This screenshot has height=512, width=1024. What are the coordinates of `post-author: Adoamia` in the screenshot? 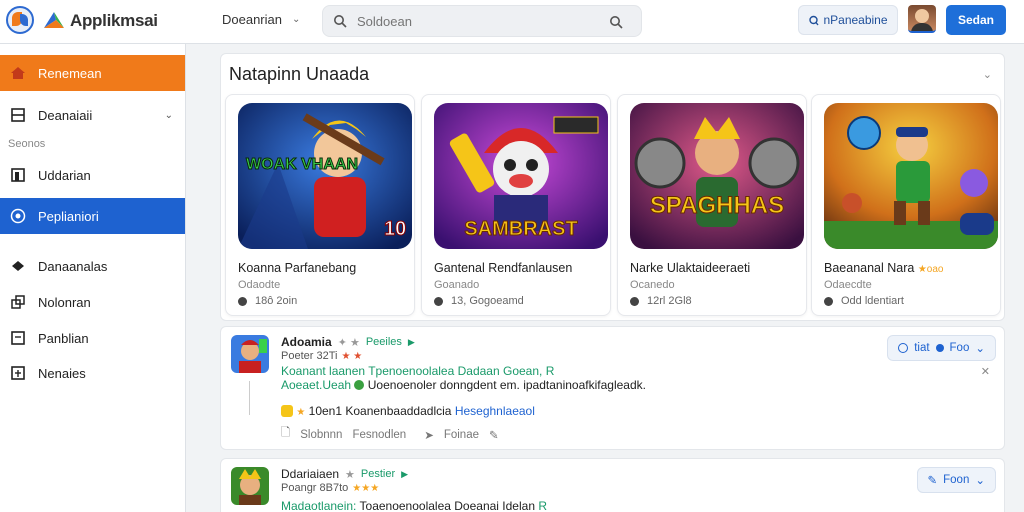 It's located at (306, 342).